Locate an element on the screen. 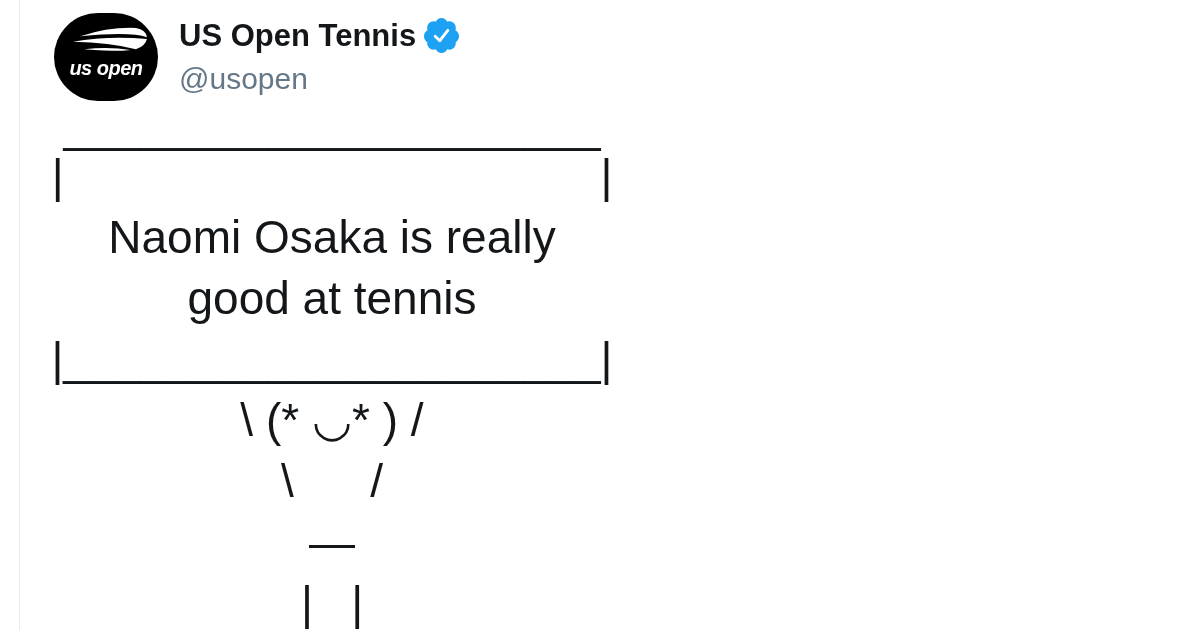 The width and height of the screenshot is (1200, 630). tweet-text-line: \ / is located at coordinates (332, 481).